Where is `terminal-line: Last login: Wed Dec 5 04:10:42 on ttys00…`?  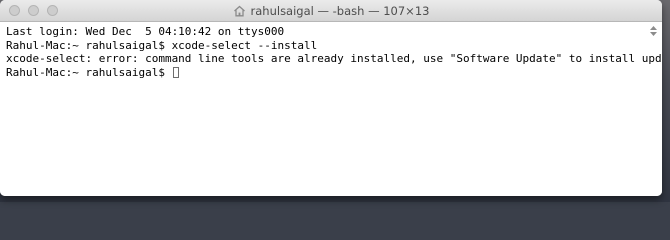 terminal-line: Last login: Wed Dec 5 04:10:42 on ttys00… is located at coordinates (145, 31).